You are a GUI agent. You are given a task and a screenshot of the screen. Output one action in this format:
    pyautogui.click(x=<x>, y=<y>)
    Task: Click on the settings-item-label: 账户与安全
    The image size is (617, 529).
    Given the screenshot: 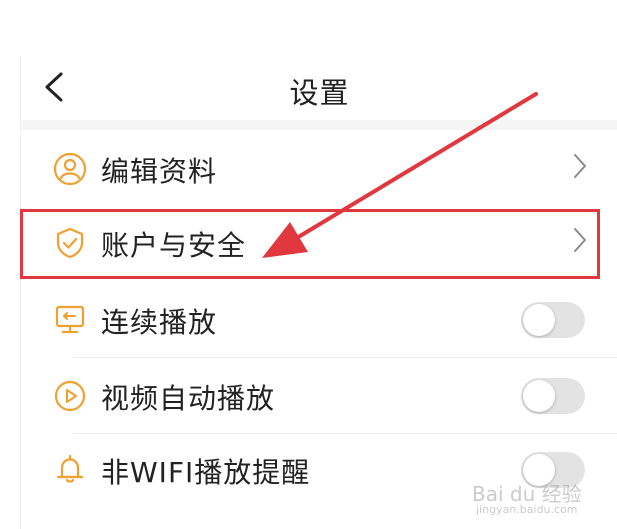 What is the action you would take?
    pyautogui.click(x=174, y=245)
    